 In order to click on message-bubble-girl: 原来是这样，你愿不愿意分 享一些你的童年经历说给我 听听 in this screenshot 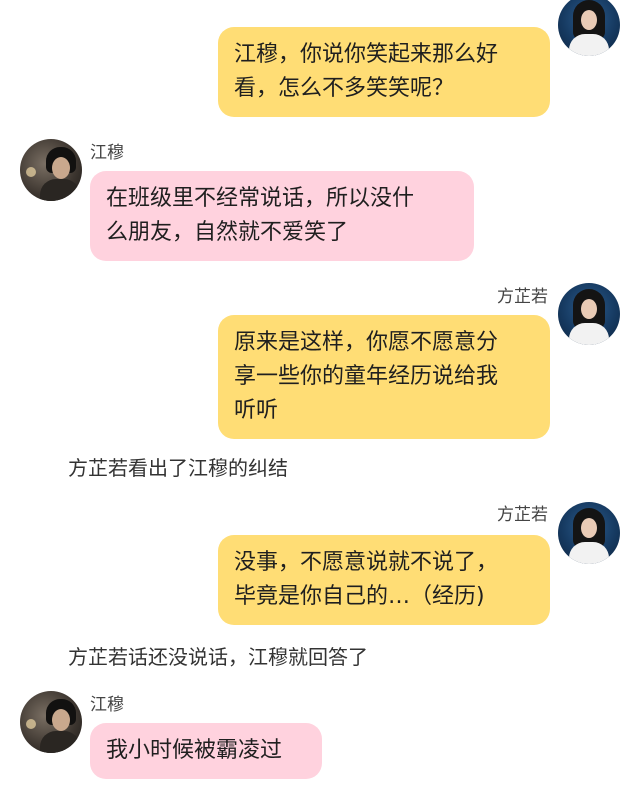, I will do `click(384, 377)`.